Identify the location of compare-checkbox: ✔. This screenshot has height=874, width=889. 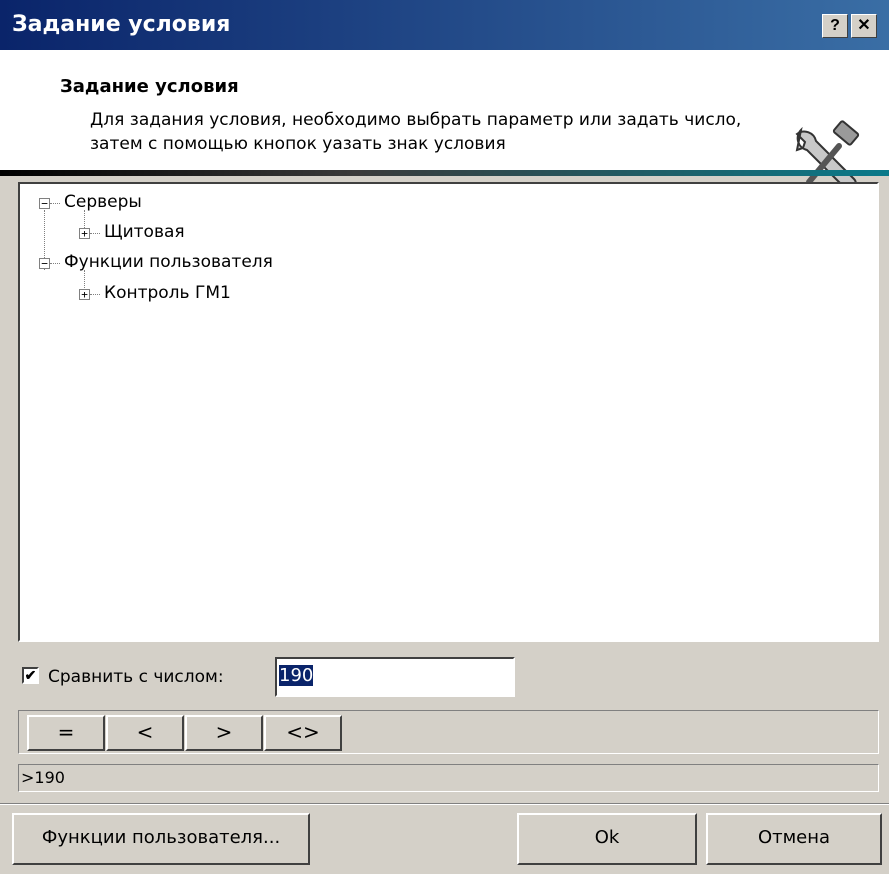
(30, 675).